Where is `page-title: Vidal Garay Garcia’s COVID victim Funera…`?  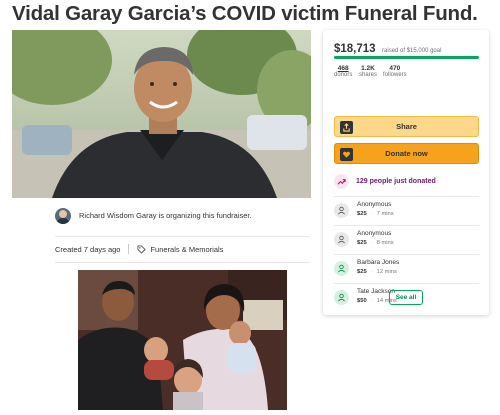
page-title: Vidal Garay Garcia’s COVID victim Funera… is located at coordinates (245, 13).